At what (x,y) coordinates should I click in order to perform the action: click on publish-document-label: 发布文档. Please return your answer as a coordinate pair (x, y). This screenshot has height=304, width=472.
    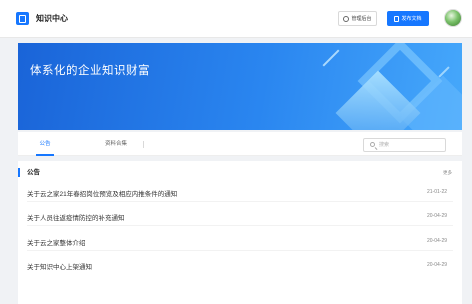
    Looking at the image, I should click on (411, 19).